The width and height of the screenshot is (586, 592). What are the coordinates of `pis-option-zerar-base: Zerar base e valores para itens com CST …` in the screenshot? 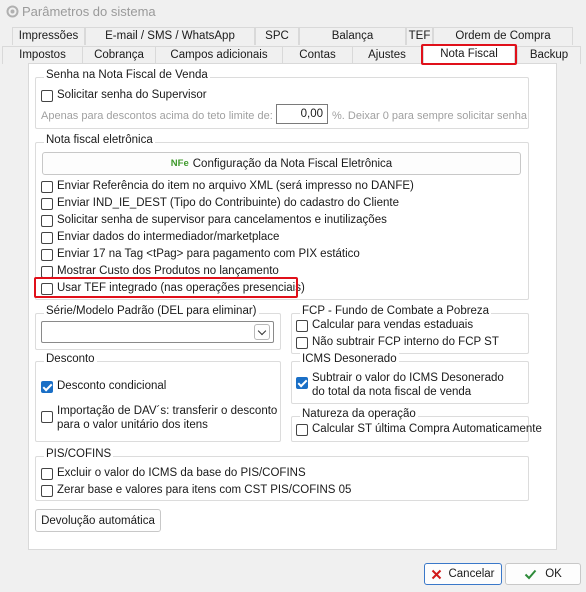 It's located at (196, 490).